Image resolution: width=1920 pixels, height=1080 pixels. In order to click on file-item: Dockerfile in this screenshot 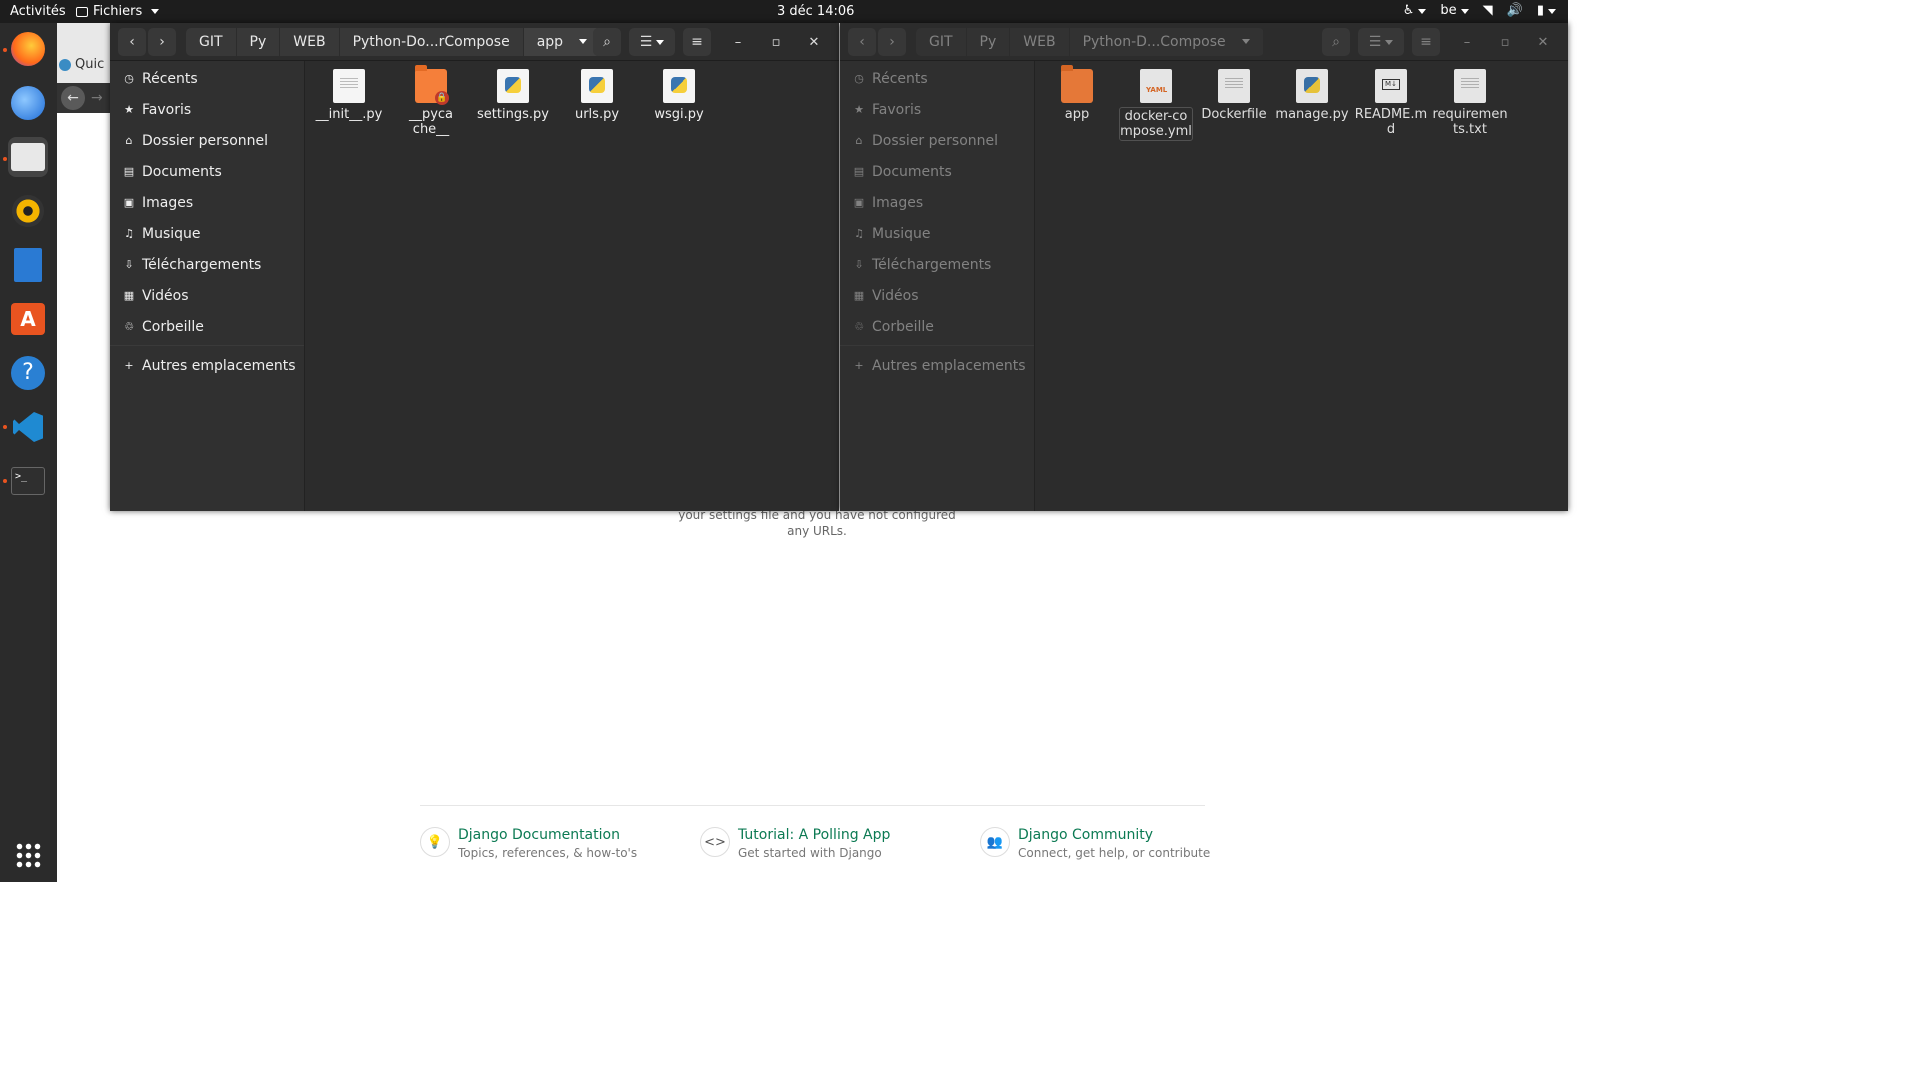, I will do `click(1234, 91)`.